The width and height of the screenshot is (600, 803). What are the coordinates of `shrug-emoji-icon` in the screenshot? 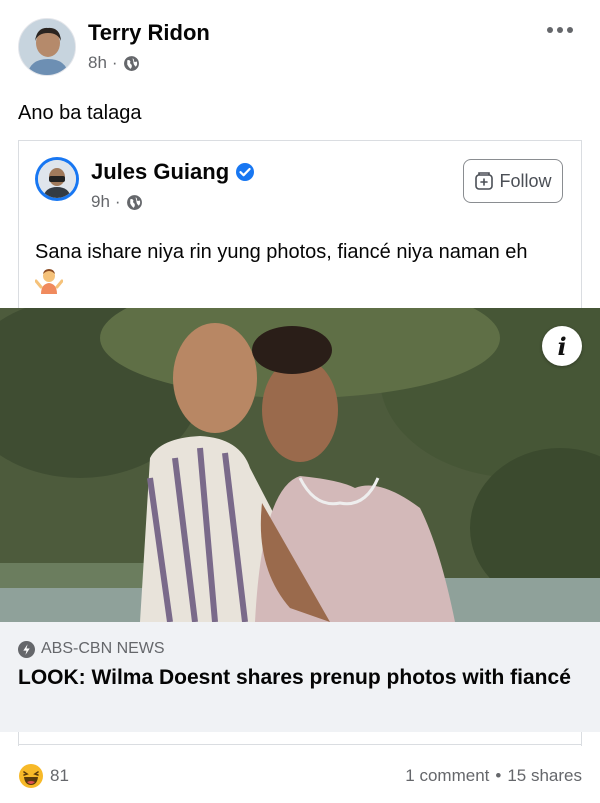 It's located at (49, 281).